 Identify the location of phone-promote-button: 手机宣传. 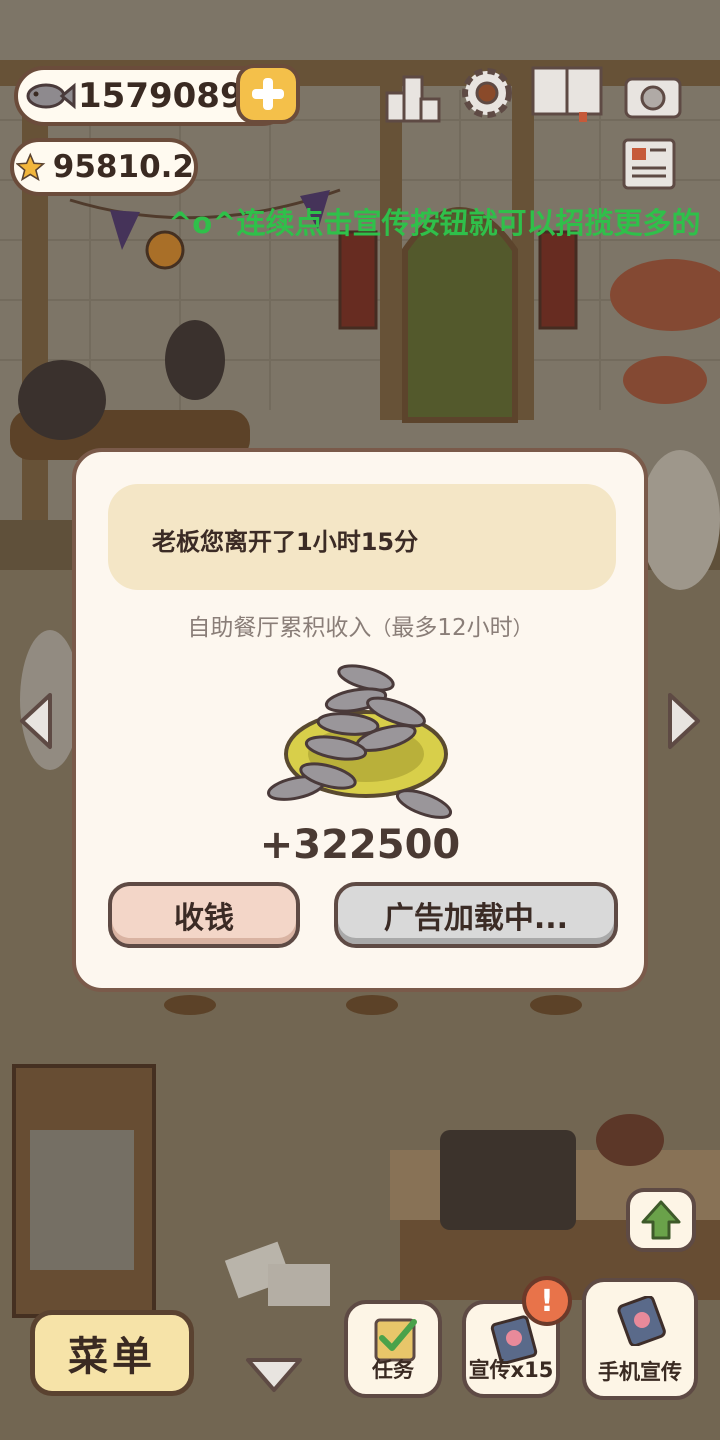
(640, 1339).